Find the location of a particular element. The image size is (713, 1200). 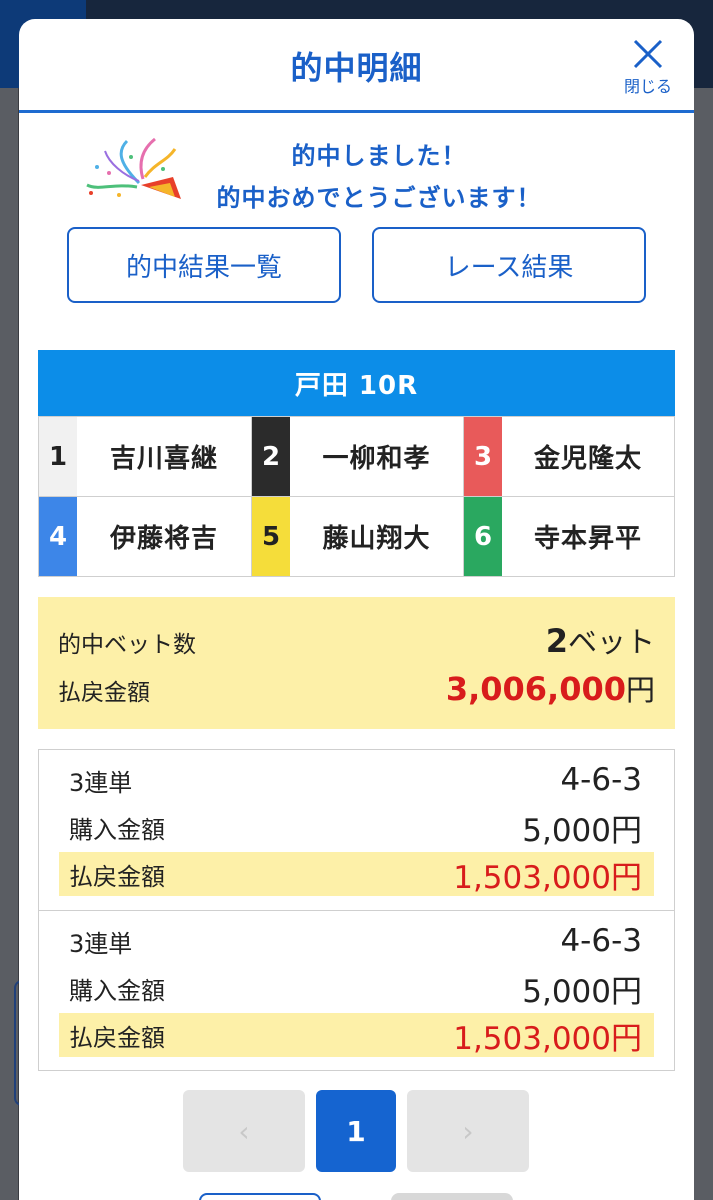

modal-header: 的中明細 閉じる is located at coordinates (356, 66).